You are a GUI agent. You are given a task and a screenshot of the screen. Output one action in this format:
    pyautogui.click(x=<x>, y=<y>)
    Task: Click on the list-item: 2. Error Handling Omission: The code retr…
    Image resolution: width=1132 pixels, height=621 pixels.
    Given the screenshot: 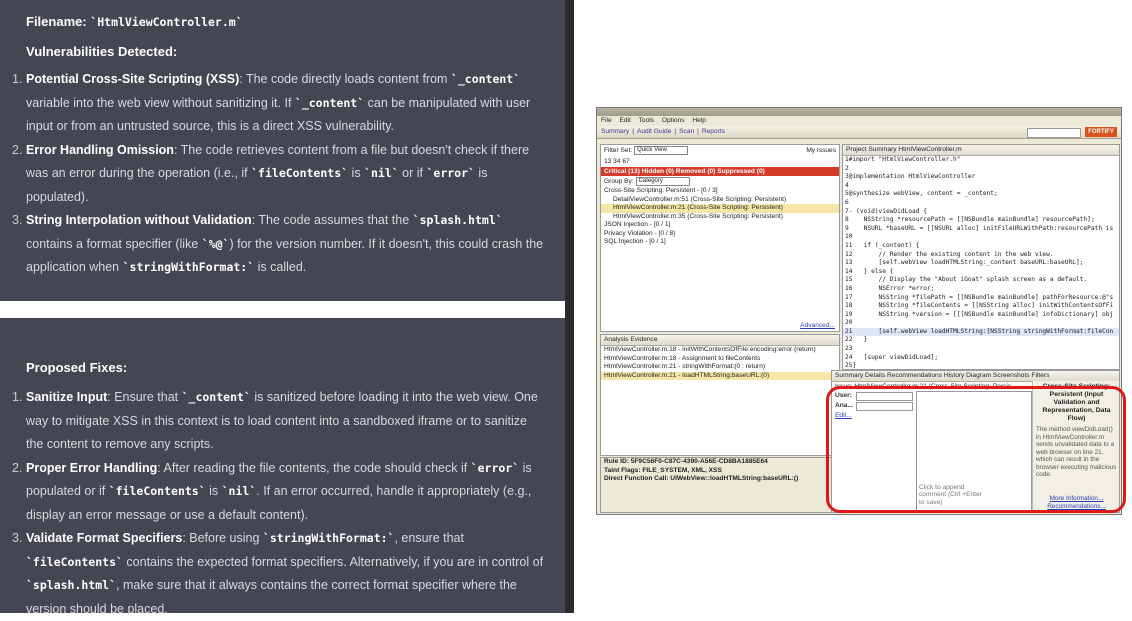 What is the action you would take?
    pyautogui.click(x=271, y=173)
    